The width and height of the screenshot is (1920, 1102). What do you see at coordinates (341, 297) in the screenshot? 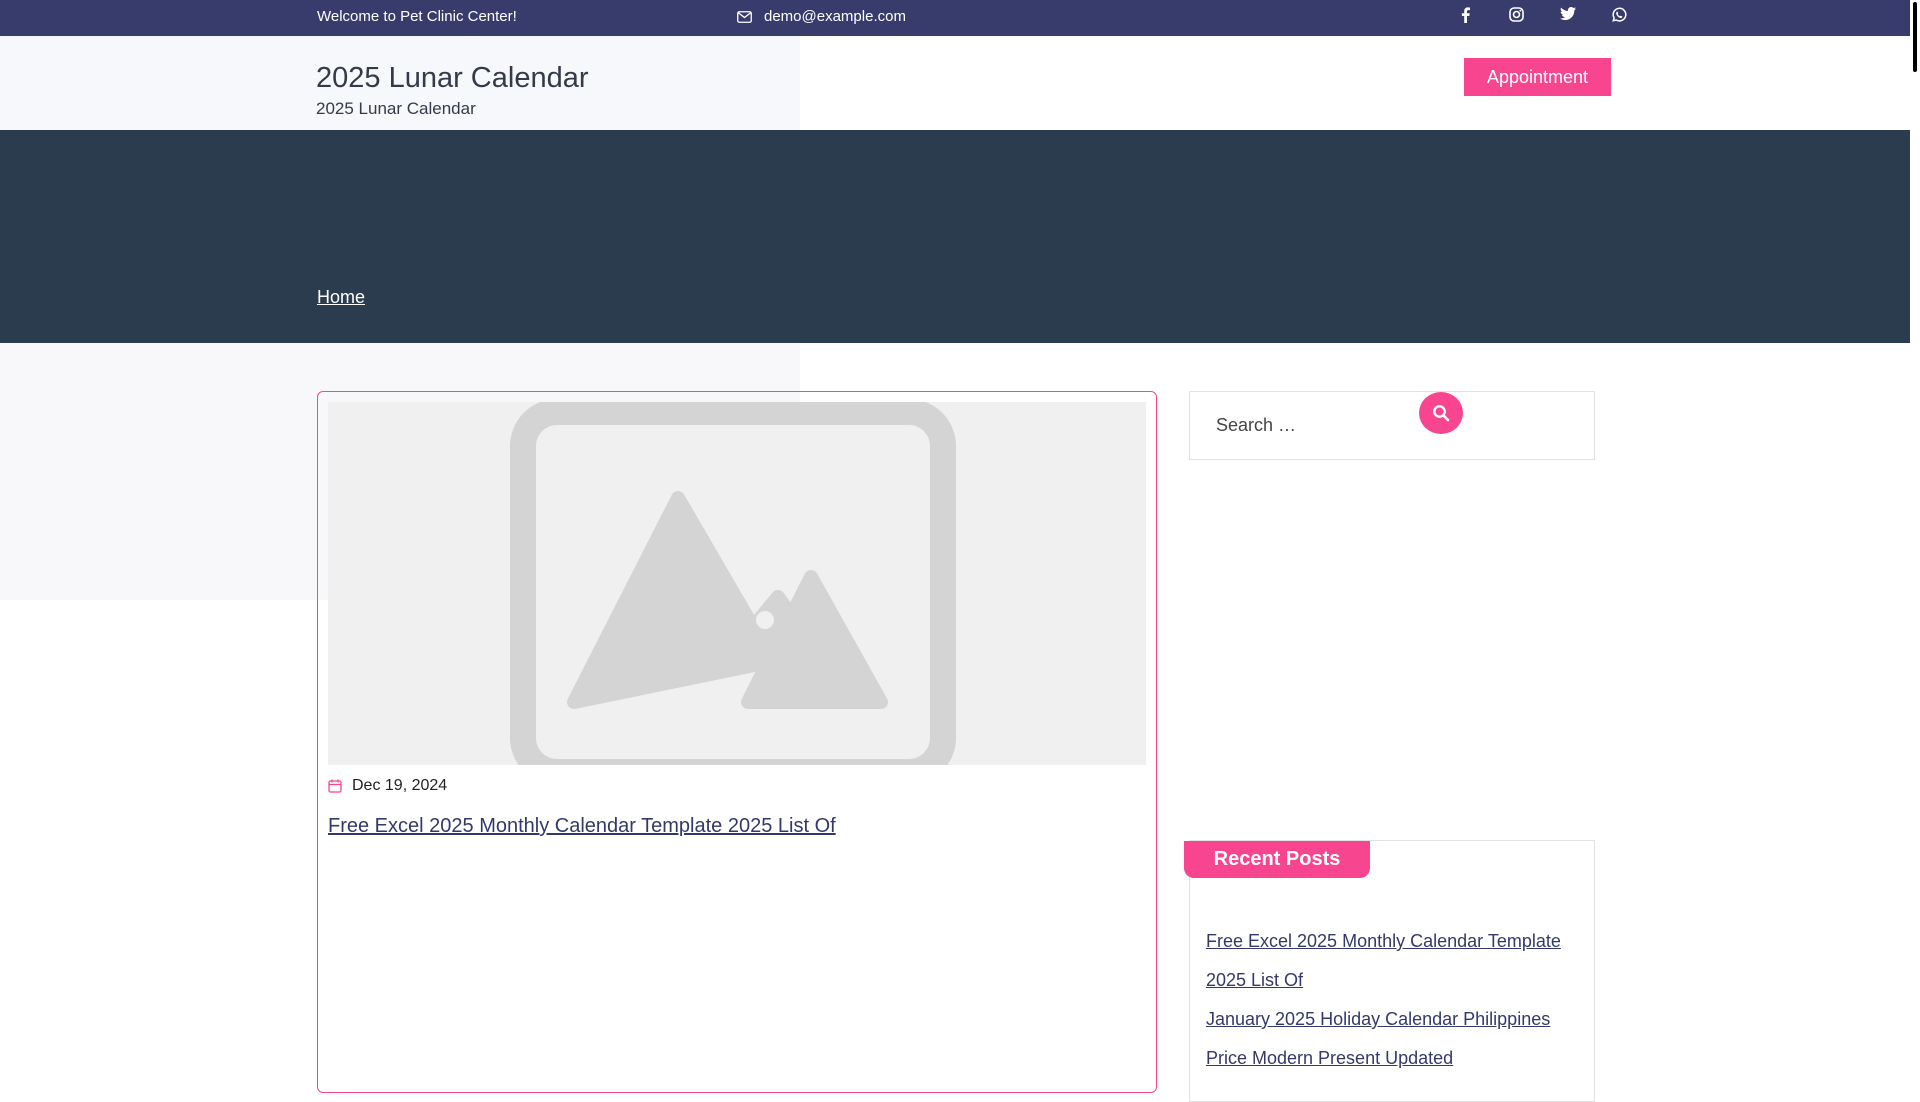
I see `breadcrumb-home-link: Home` at bounding box center [341, 297].